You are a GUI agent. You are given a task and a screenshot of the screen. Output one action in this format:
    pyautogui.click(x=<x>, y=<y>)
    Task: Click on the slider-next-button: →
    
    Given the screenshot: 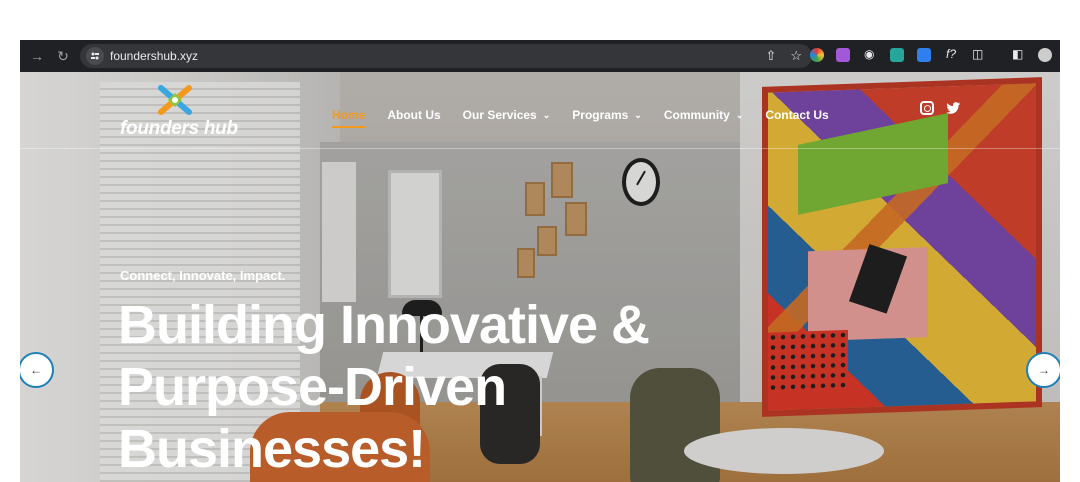 What is the action you would take?
    pyautogui.click(x=1043, y=370)
    